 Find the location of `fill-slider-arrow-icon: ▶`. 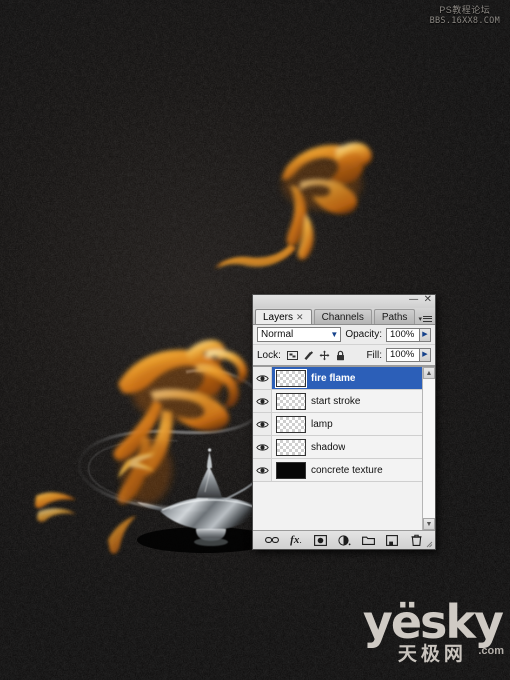

fill-slider-arrow-icon: ▶ is located at coordinates (425, 355).